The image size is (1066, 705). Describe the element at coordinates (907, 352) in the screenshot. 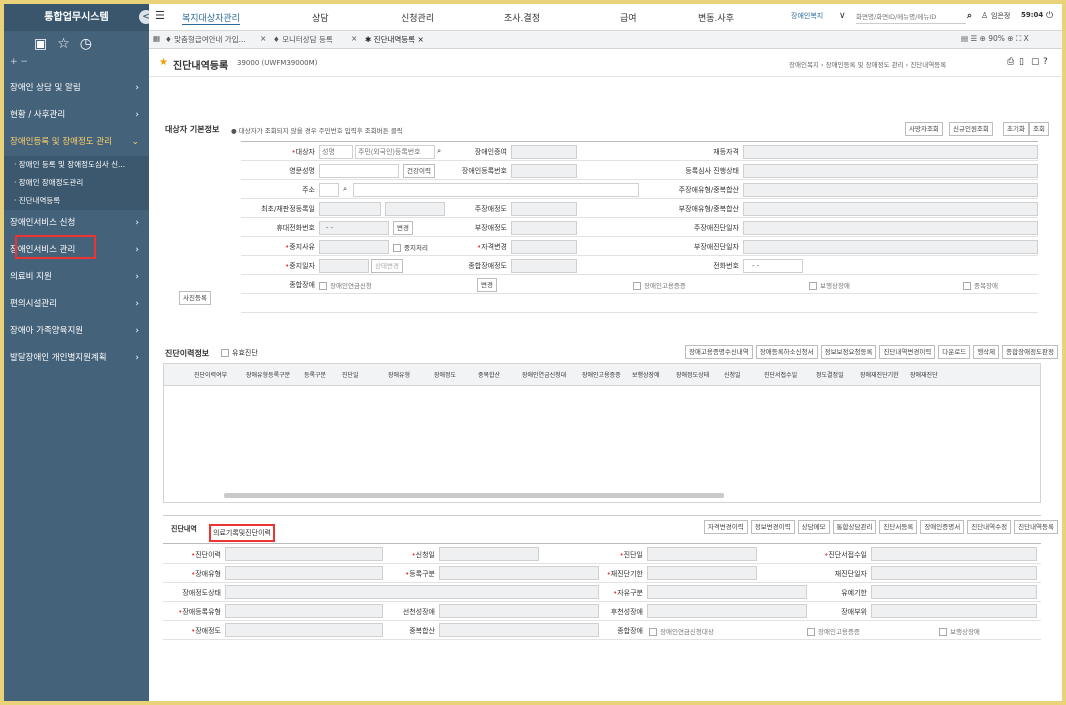

I see `history-action-button: 진단내역변경이력` at that location.